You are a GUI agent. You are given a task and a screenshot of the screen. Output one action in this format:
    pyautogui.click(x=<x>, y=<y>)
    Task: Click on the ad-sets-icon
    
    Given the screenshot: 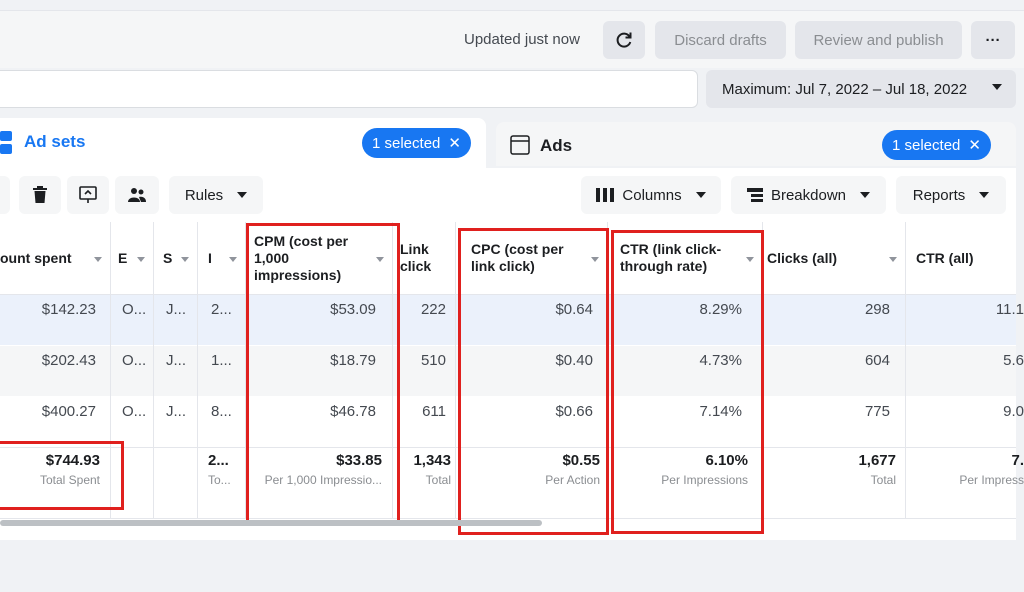 What is the action you would take?
    pyautogui.click(x=6, y=142)
    